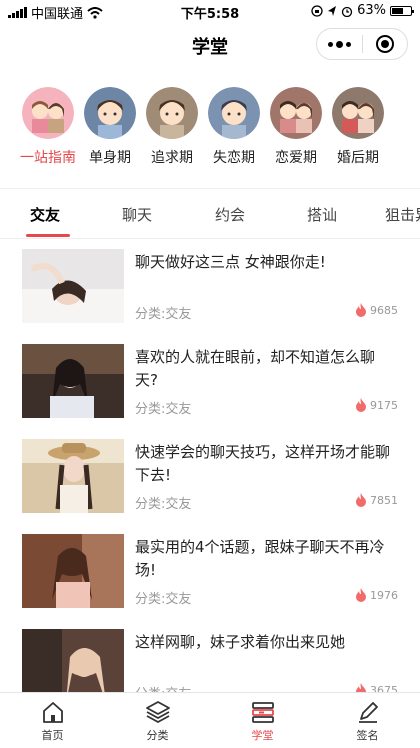 This screenshot has height=748, width=420. What do you see at coordinates (384, 405) in the screenshot?
I see `view-count-value: 9175` at bounding box center [384, 405].